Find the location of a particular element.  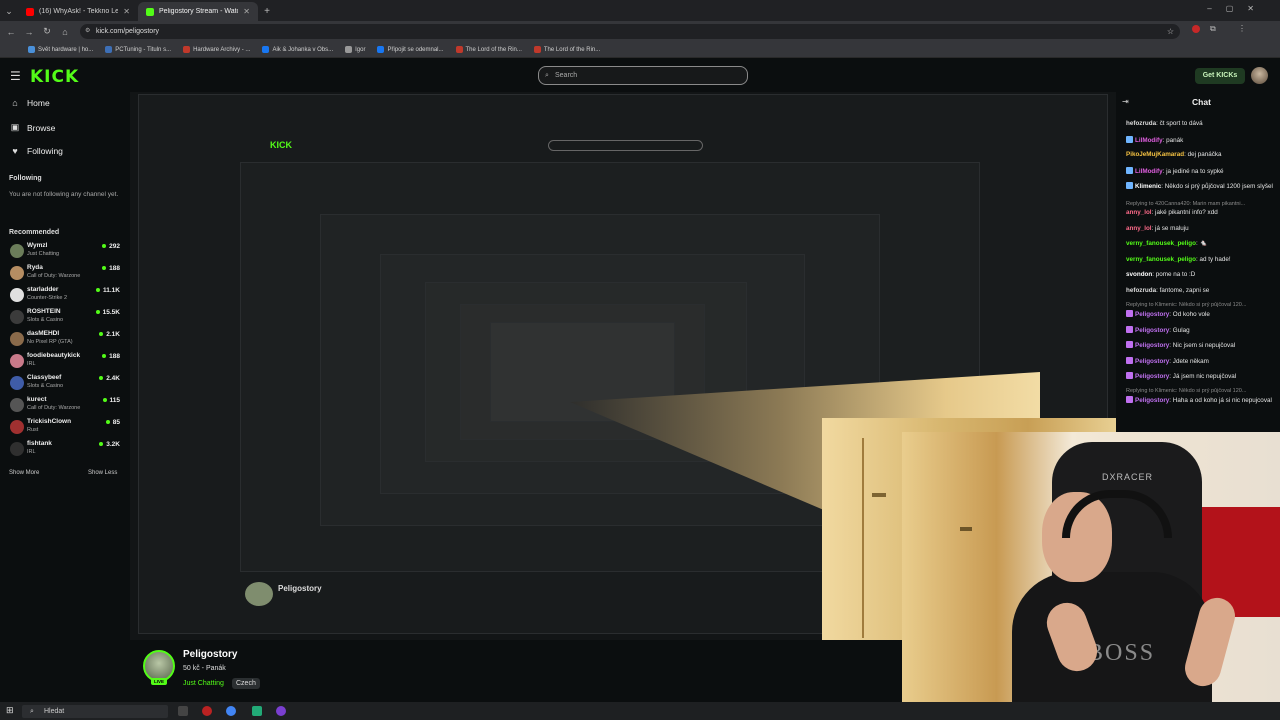

sidebar-item-following: ♥ Following is located at coordinates (36, 151).